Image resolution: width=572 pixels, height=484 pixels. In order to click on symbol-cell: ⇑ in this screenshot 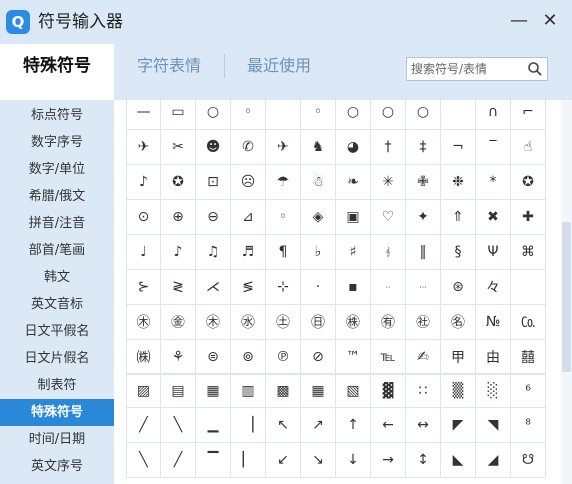, I will do `click(458, 217)`.